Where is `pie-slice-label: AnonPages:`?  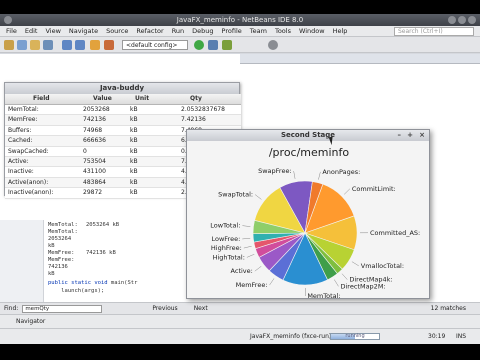 pie-slice-label: AnonPages: is located at coordinates (341, 172).